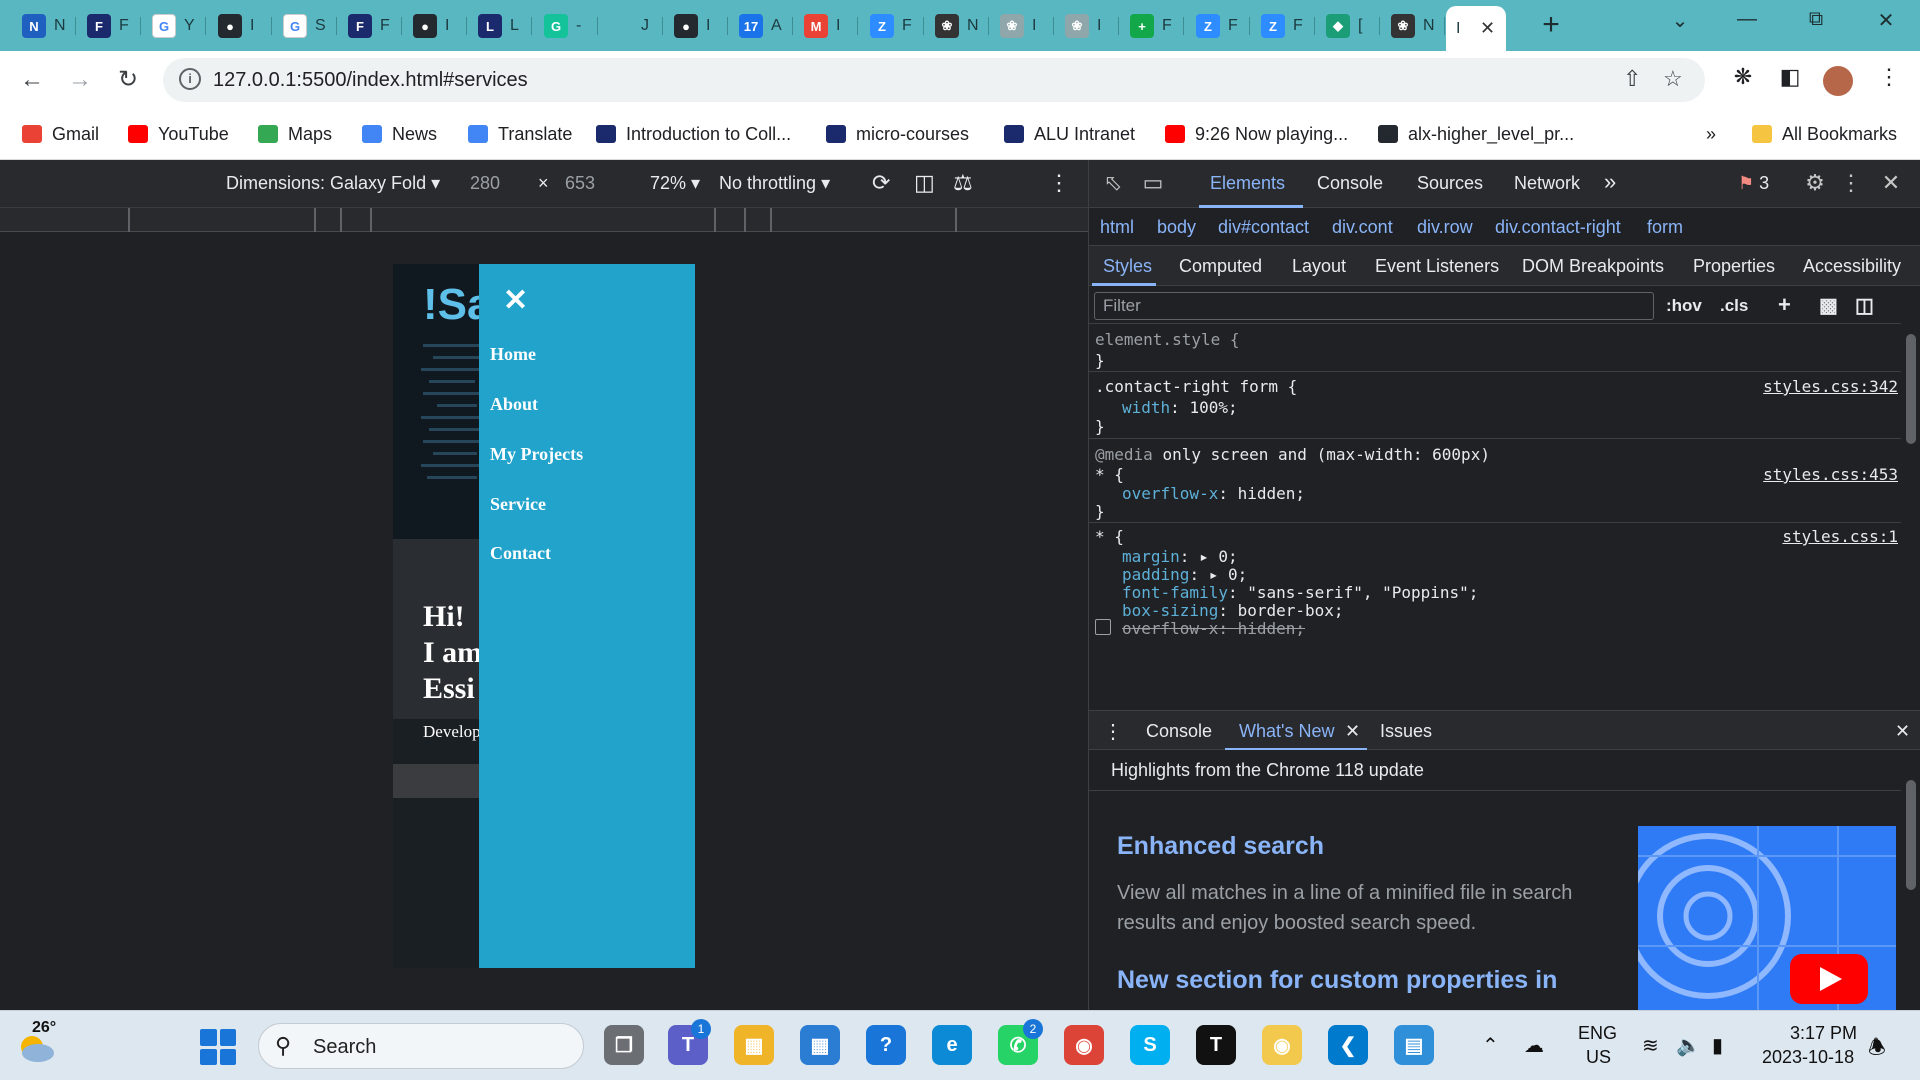  What do you see at coordinates (1889, 77) in the screenshot?
I see `chrome-menu-icon: ⋮` at bounding box center [1889, 77].